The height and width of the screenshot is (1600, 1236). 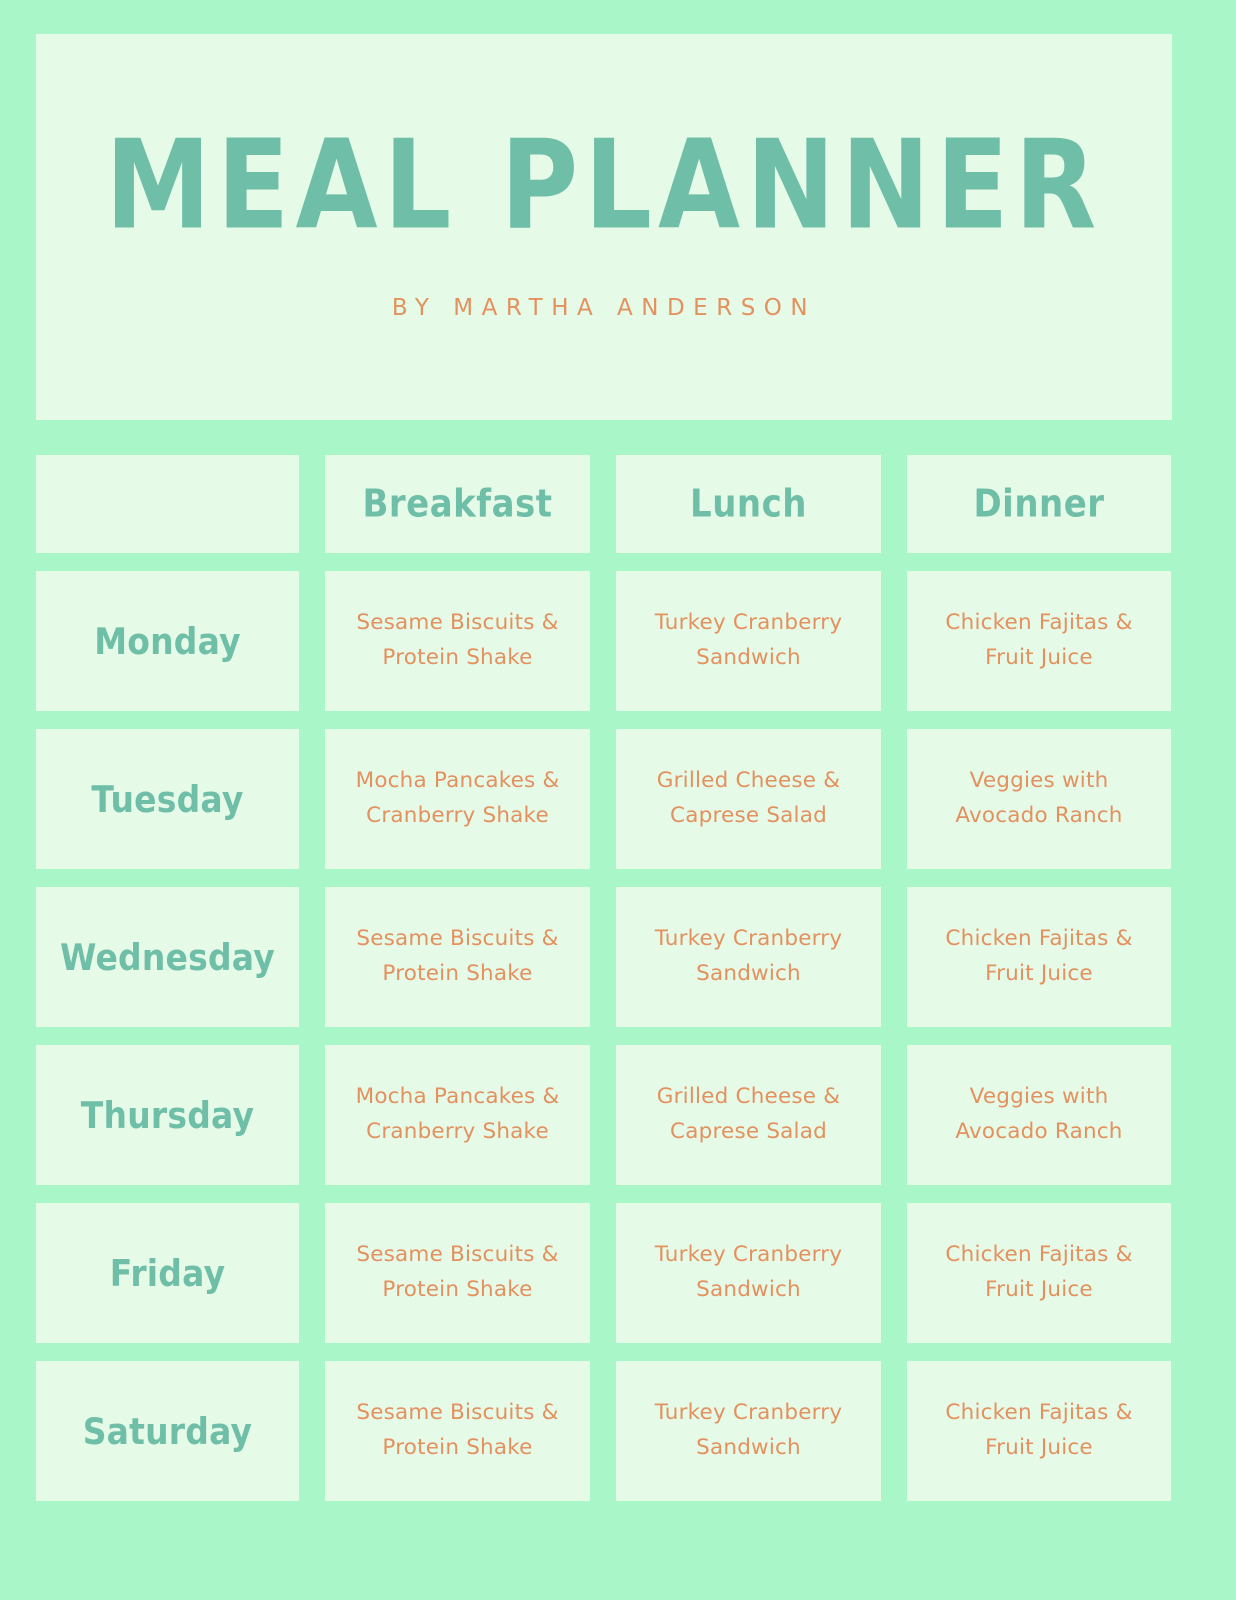 I want to click on meal-cell-thursday-lunch: Grilled Cheese & Caprese Salad, so click(x=748, y=1115).